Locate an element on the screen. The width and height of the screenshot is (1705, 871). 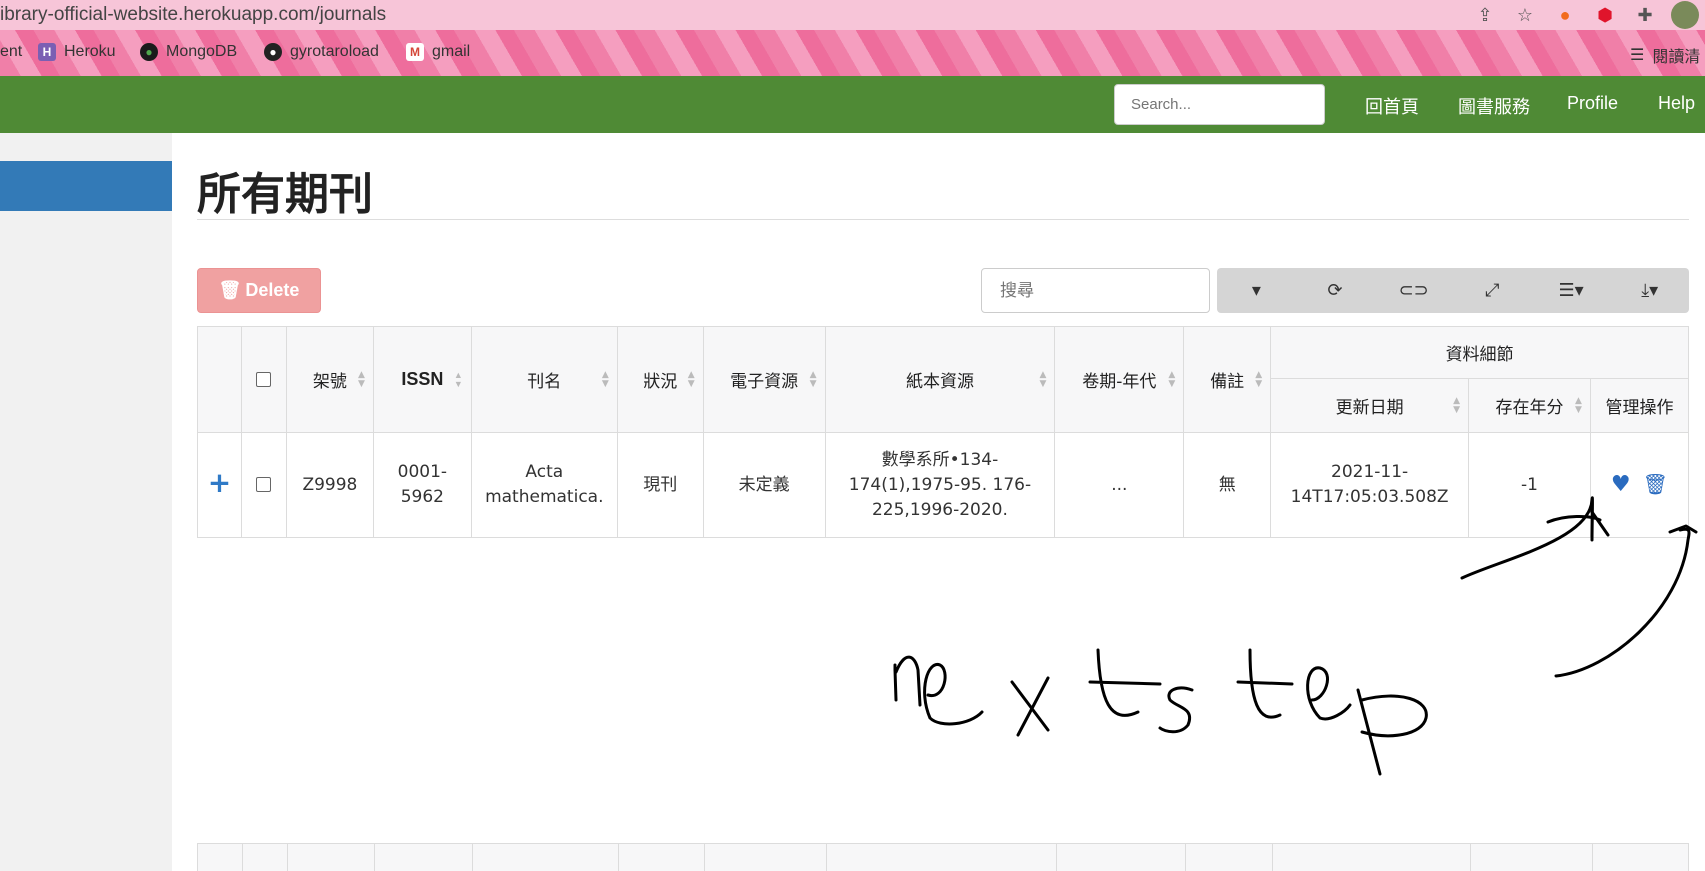
cell-electronic: 未定義 is located at coordinates (764, 485).